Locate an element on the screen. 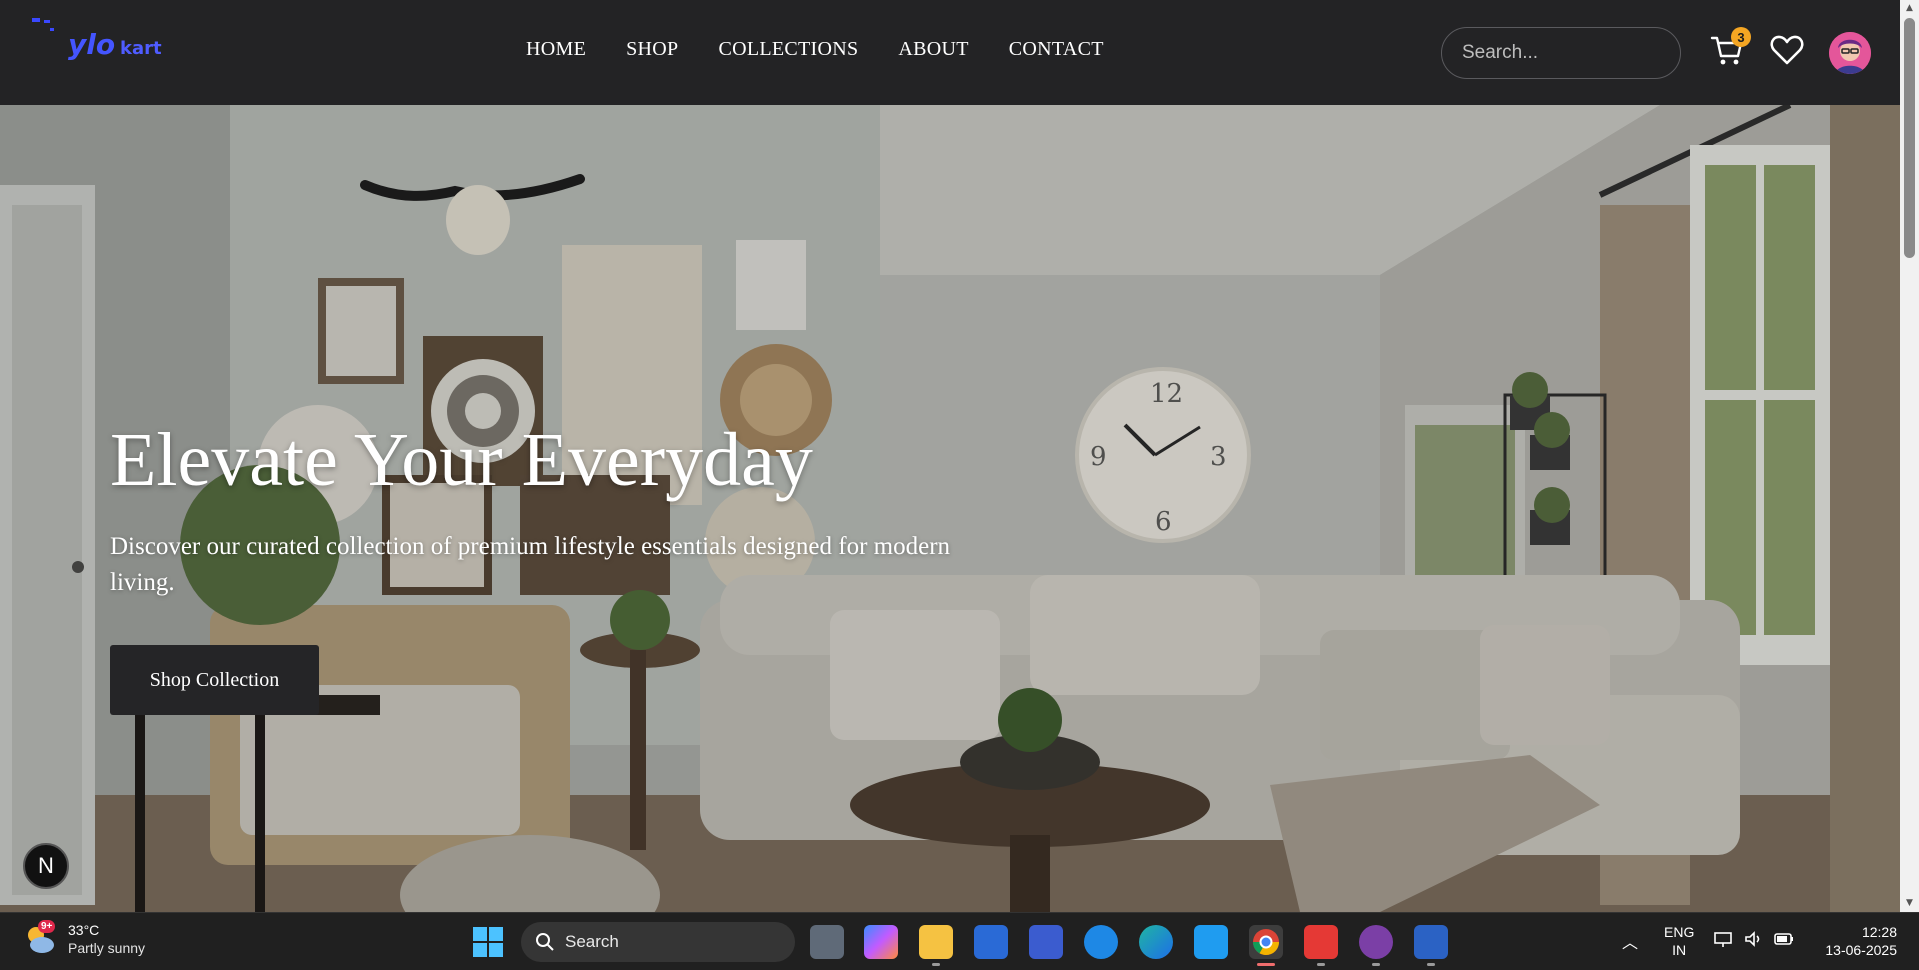 This screenshot has height=970, width=1919. weather-condition: Partly sunny is located at coordinates (107, 948).